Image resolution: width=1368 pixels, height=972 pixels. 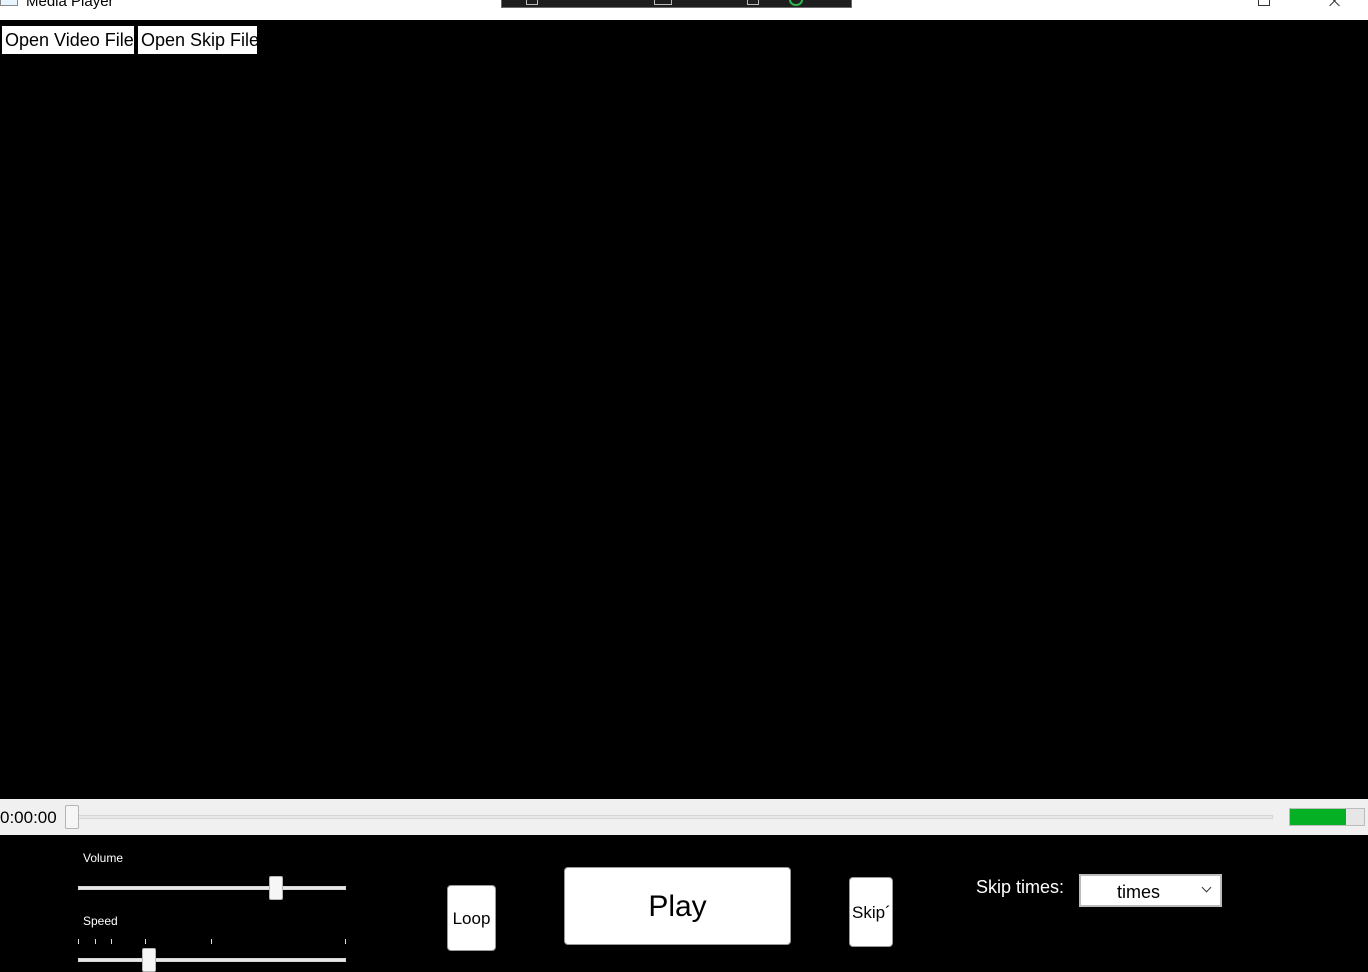 What do you see at coordinates (68, 40) in the screenshot?
I see `open-video-file-button: Open Video File` at bounding box center [68, 40].